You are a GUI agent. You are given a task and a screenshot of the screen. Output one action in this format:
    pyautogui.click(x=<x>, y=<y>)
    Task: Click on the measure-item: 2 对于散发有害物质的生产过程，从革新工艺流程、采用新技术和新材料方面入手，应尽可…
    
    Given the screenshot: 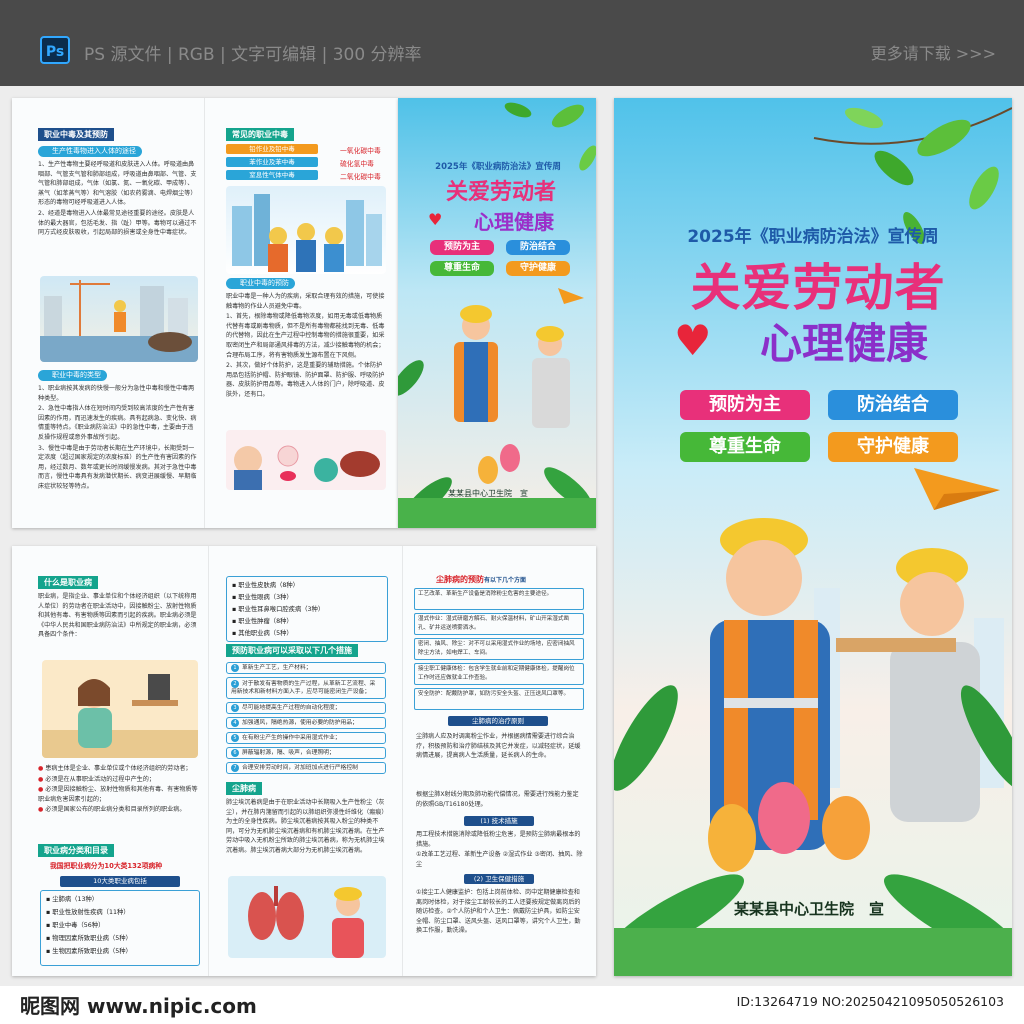 What is the action you would take?
    pyautogui.click(x=306, y=688)
    